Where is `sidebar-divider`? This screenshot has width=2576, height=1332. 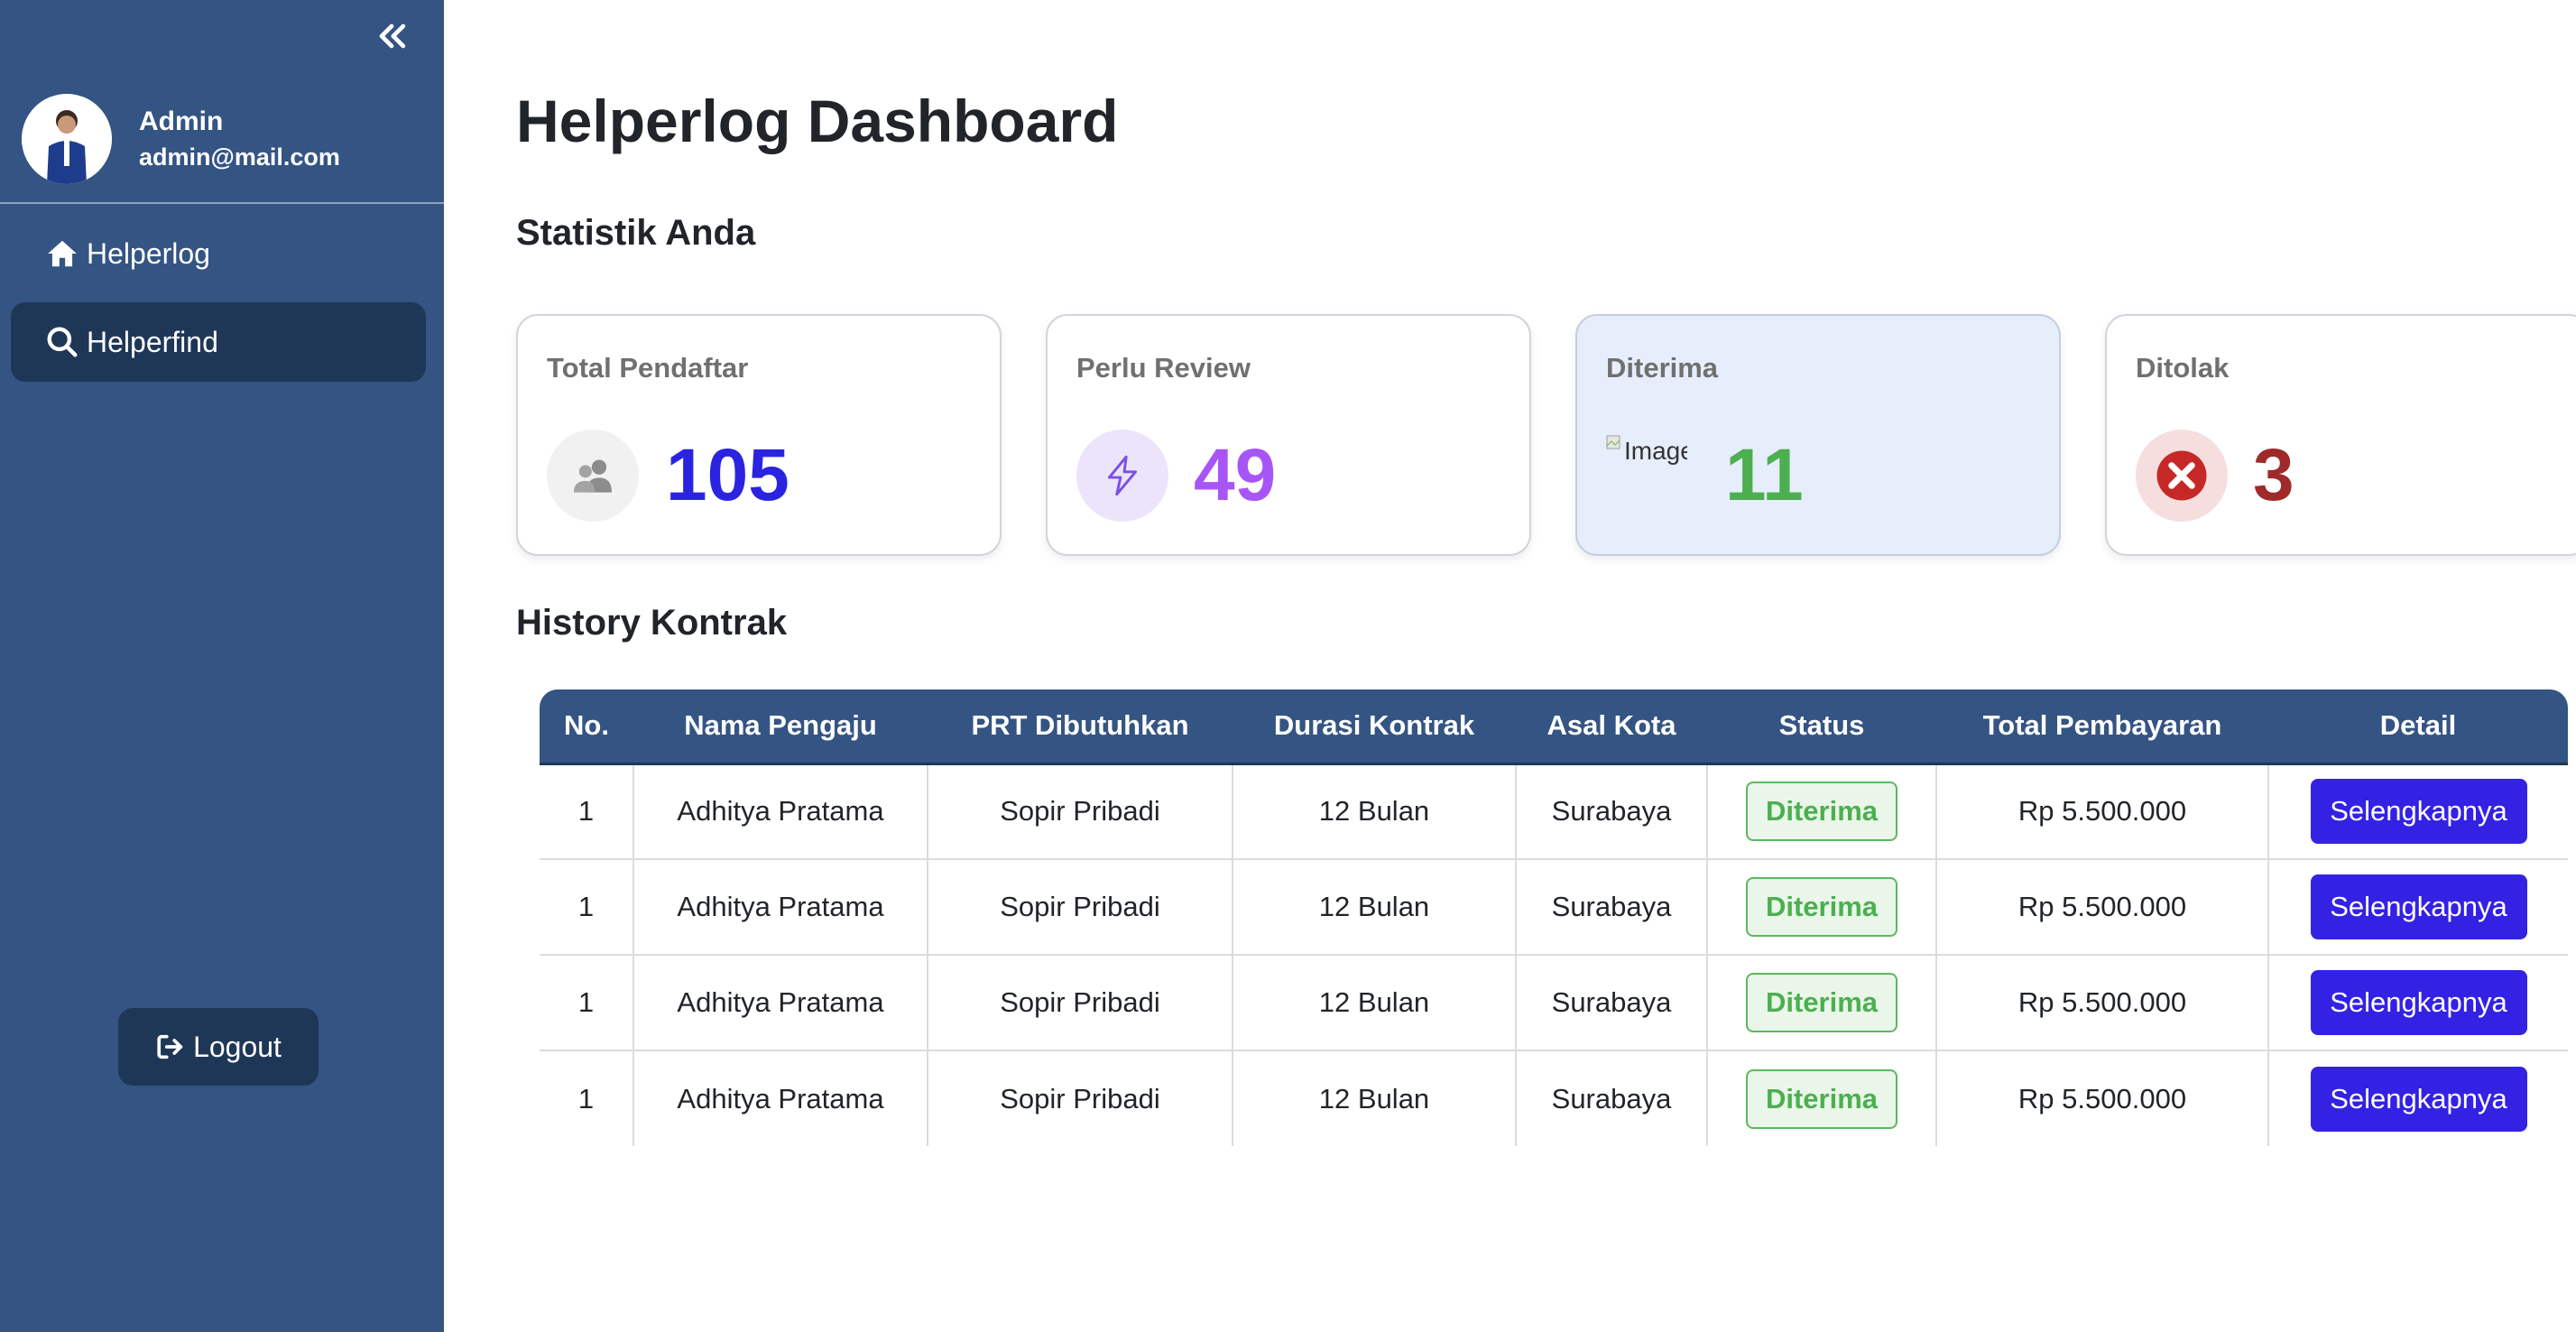
sidebar-divider is located at coordinates (222, 203).